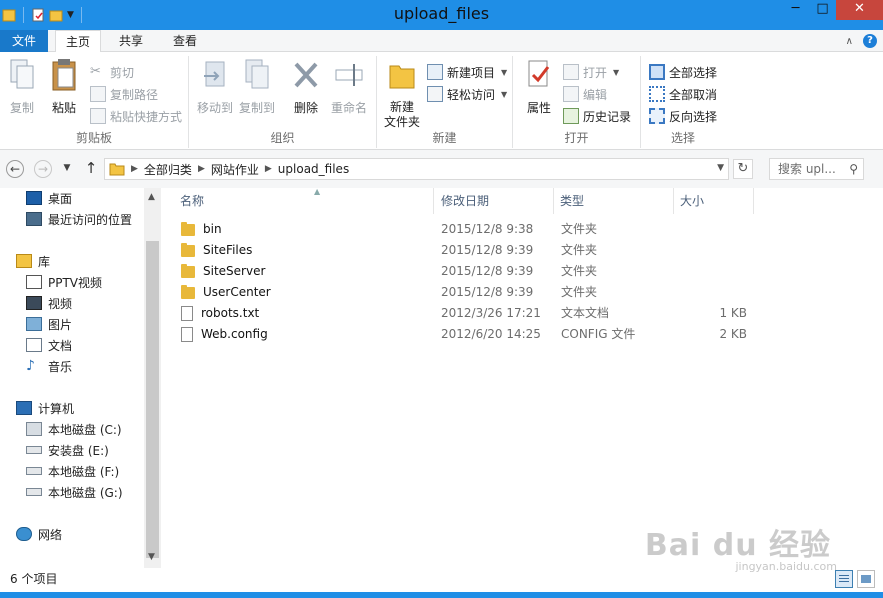  What do you see at coordinates (38, 15) in the screenshot?
I see `properties-icon` at bounding box center [38, 15].